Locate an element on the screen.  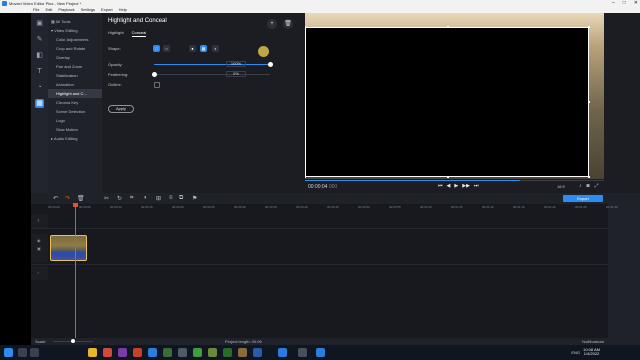
system-clock: 10:08 AM 1/4/2022 is located at coordinates (591, 352).